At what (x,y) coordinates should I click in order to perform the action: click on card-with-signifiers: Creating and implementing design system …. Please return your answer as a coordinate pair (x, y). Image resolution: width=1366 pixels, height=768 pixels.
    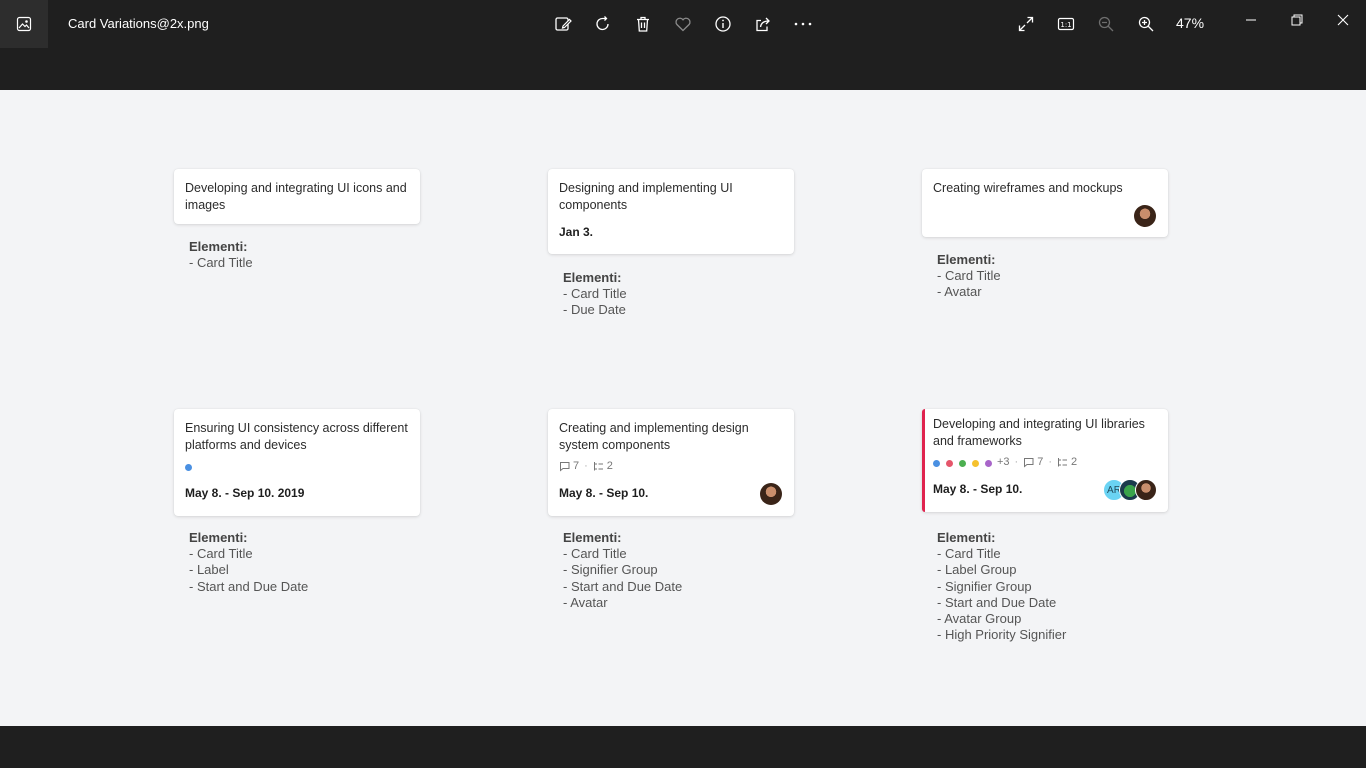
    Looking at the image, I should click on (671, 462).